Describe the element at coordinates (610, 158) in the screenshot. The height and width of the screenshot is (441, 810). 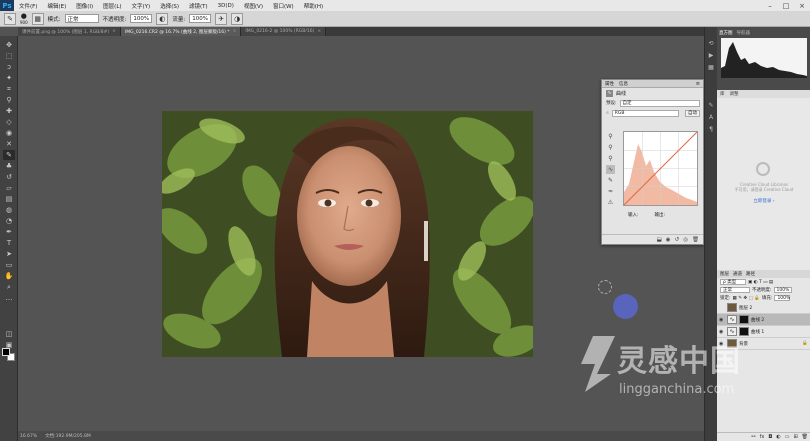
I see `white-point-eyedropper-icon: ⚲` at that location.